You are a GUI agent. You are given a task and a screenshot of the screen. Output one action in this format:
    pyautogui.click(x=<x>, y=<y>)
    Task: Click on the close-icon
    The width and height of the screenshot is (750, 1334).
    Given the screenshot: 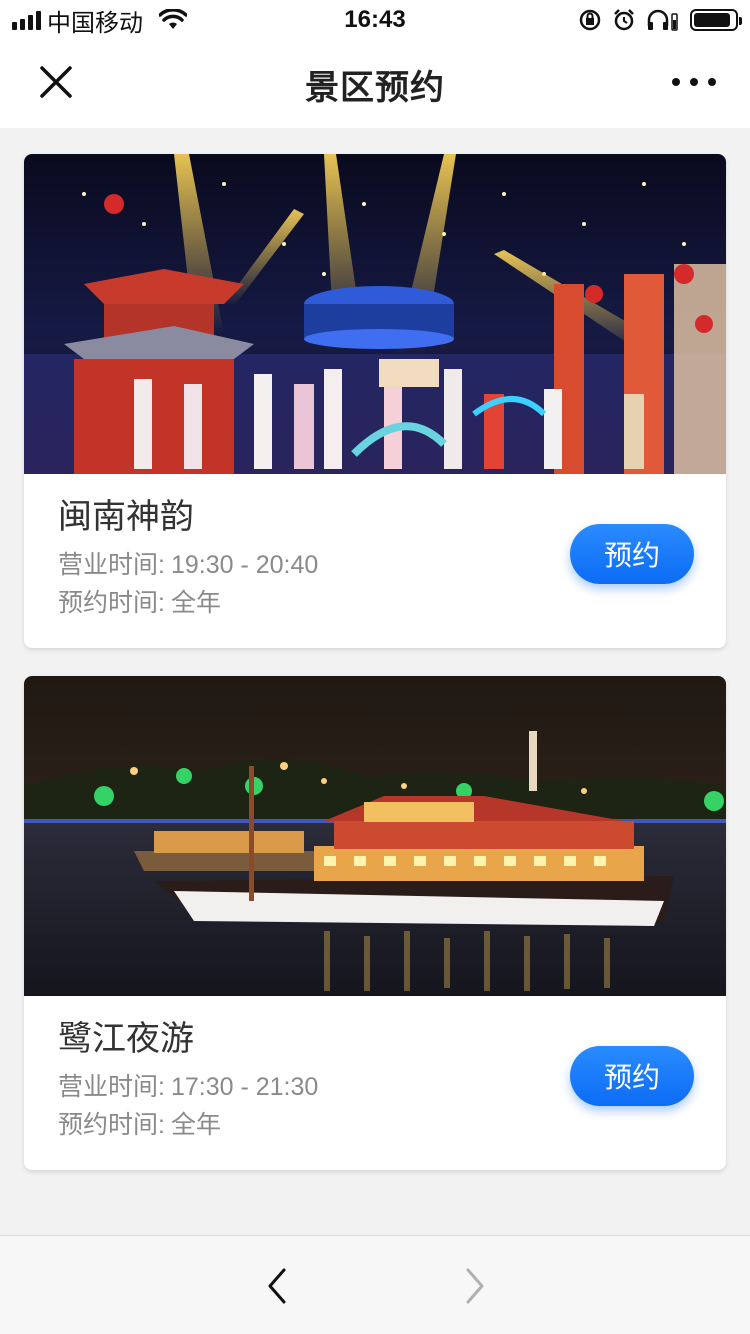 What is the action you would take?
    pyautogui.click(x=56, y=82)
    